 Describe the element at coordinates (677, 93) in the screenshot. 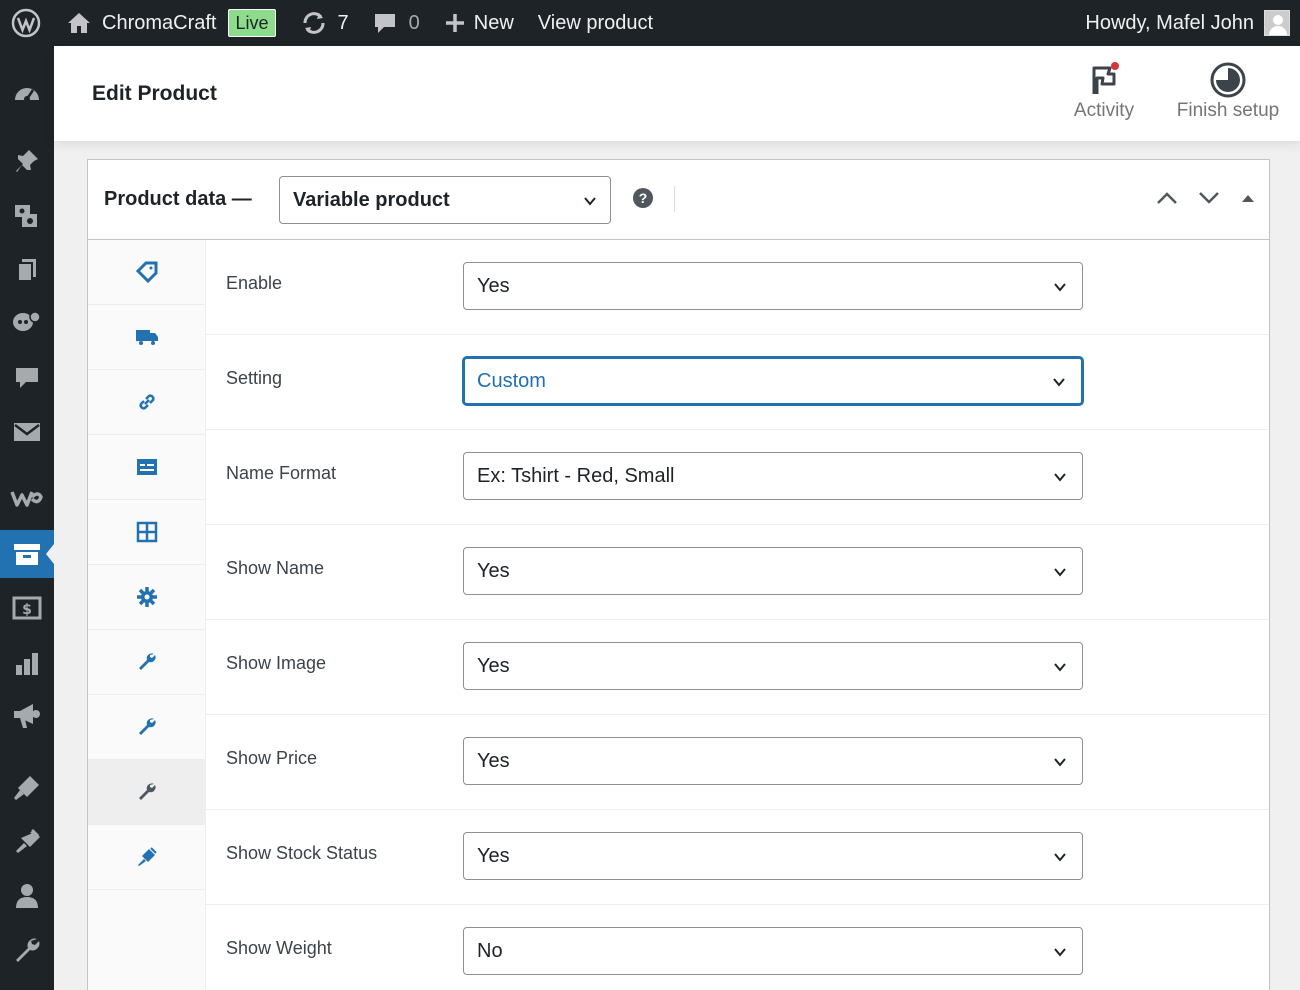

I see `page-header: Edit Product Activity Finish setup` at that location.